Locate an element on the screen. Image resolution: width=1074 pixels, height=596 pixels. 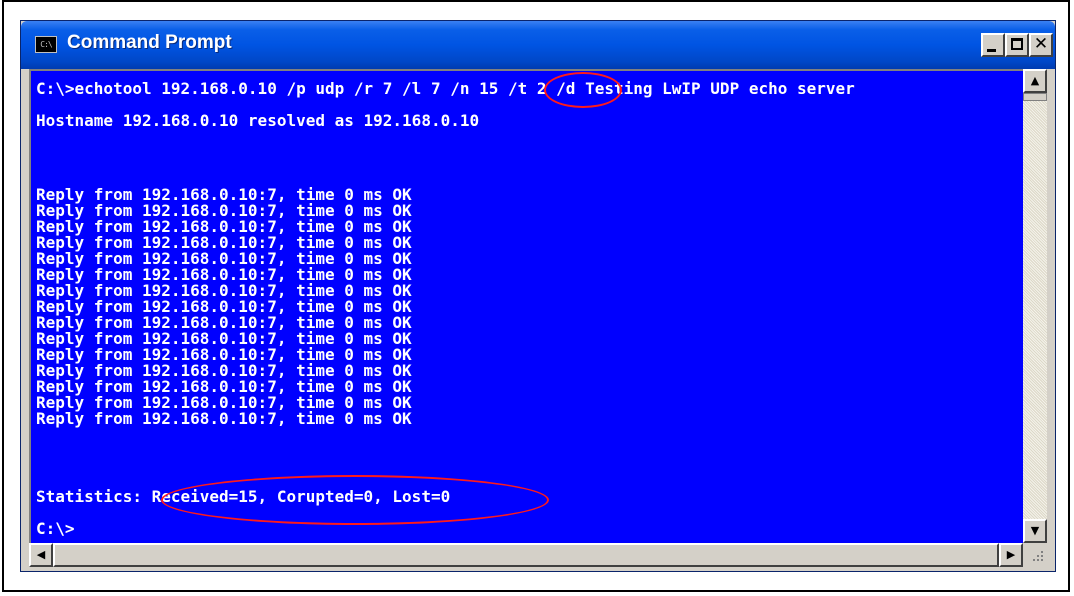
prompt-line: C:\> is located at coordinates (55, 528).